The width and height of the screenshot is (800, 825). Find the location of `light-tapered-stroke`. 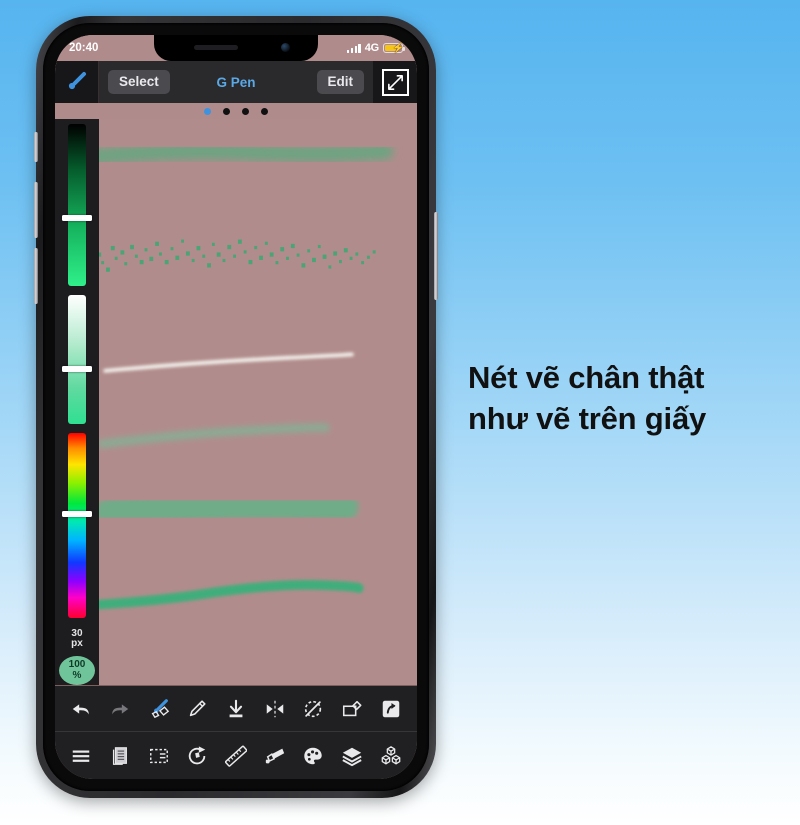

light-tapered-stroke is located at coordinates (213, 435).